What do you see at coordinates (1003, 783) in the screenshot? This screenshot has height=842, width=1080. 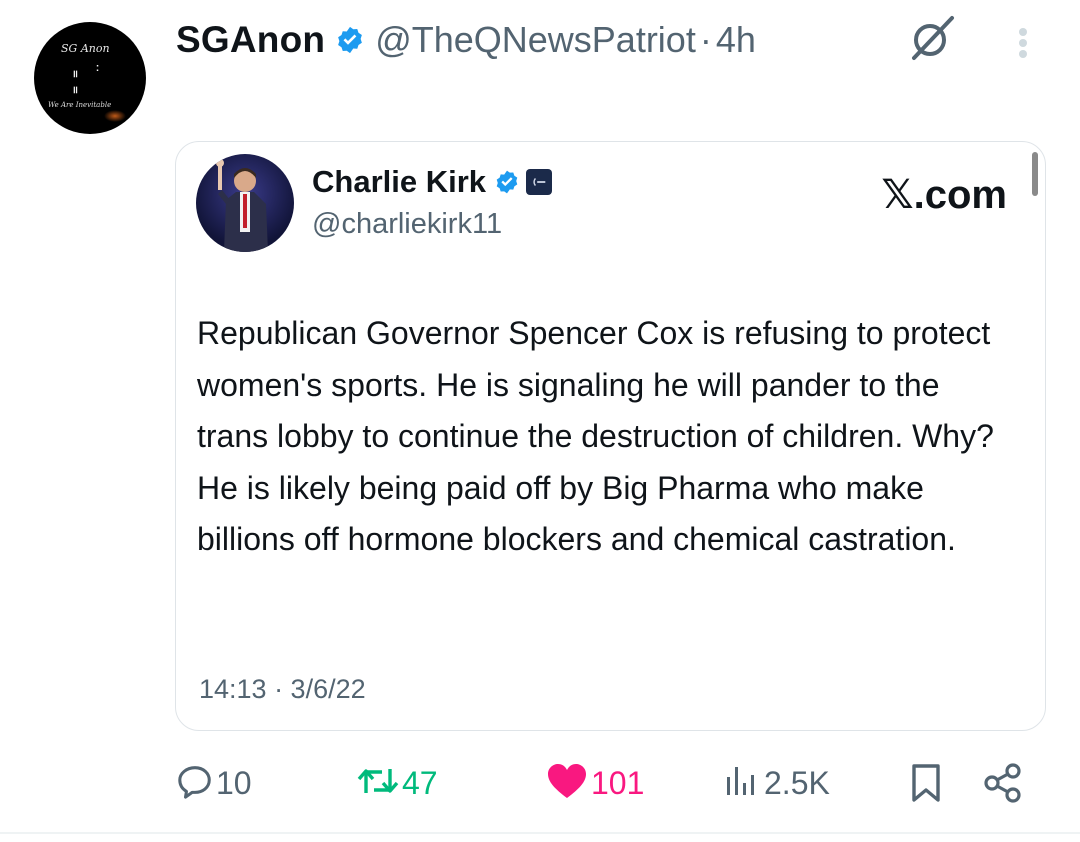 I see `share-icon` at bounding box center [1003, 783].